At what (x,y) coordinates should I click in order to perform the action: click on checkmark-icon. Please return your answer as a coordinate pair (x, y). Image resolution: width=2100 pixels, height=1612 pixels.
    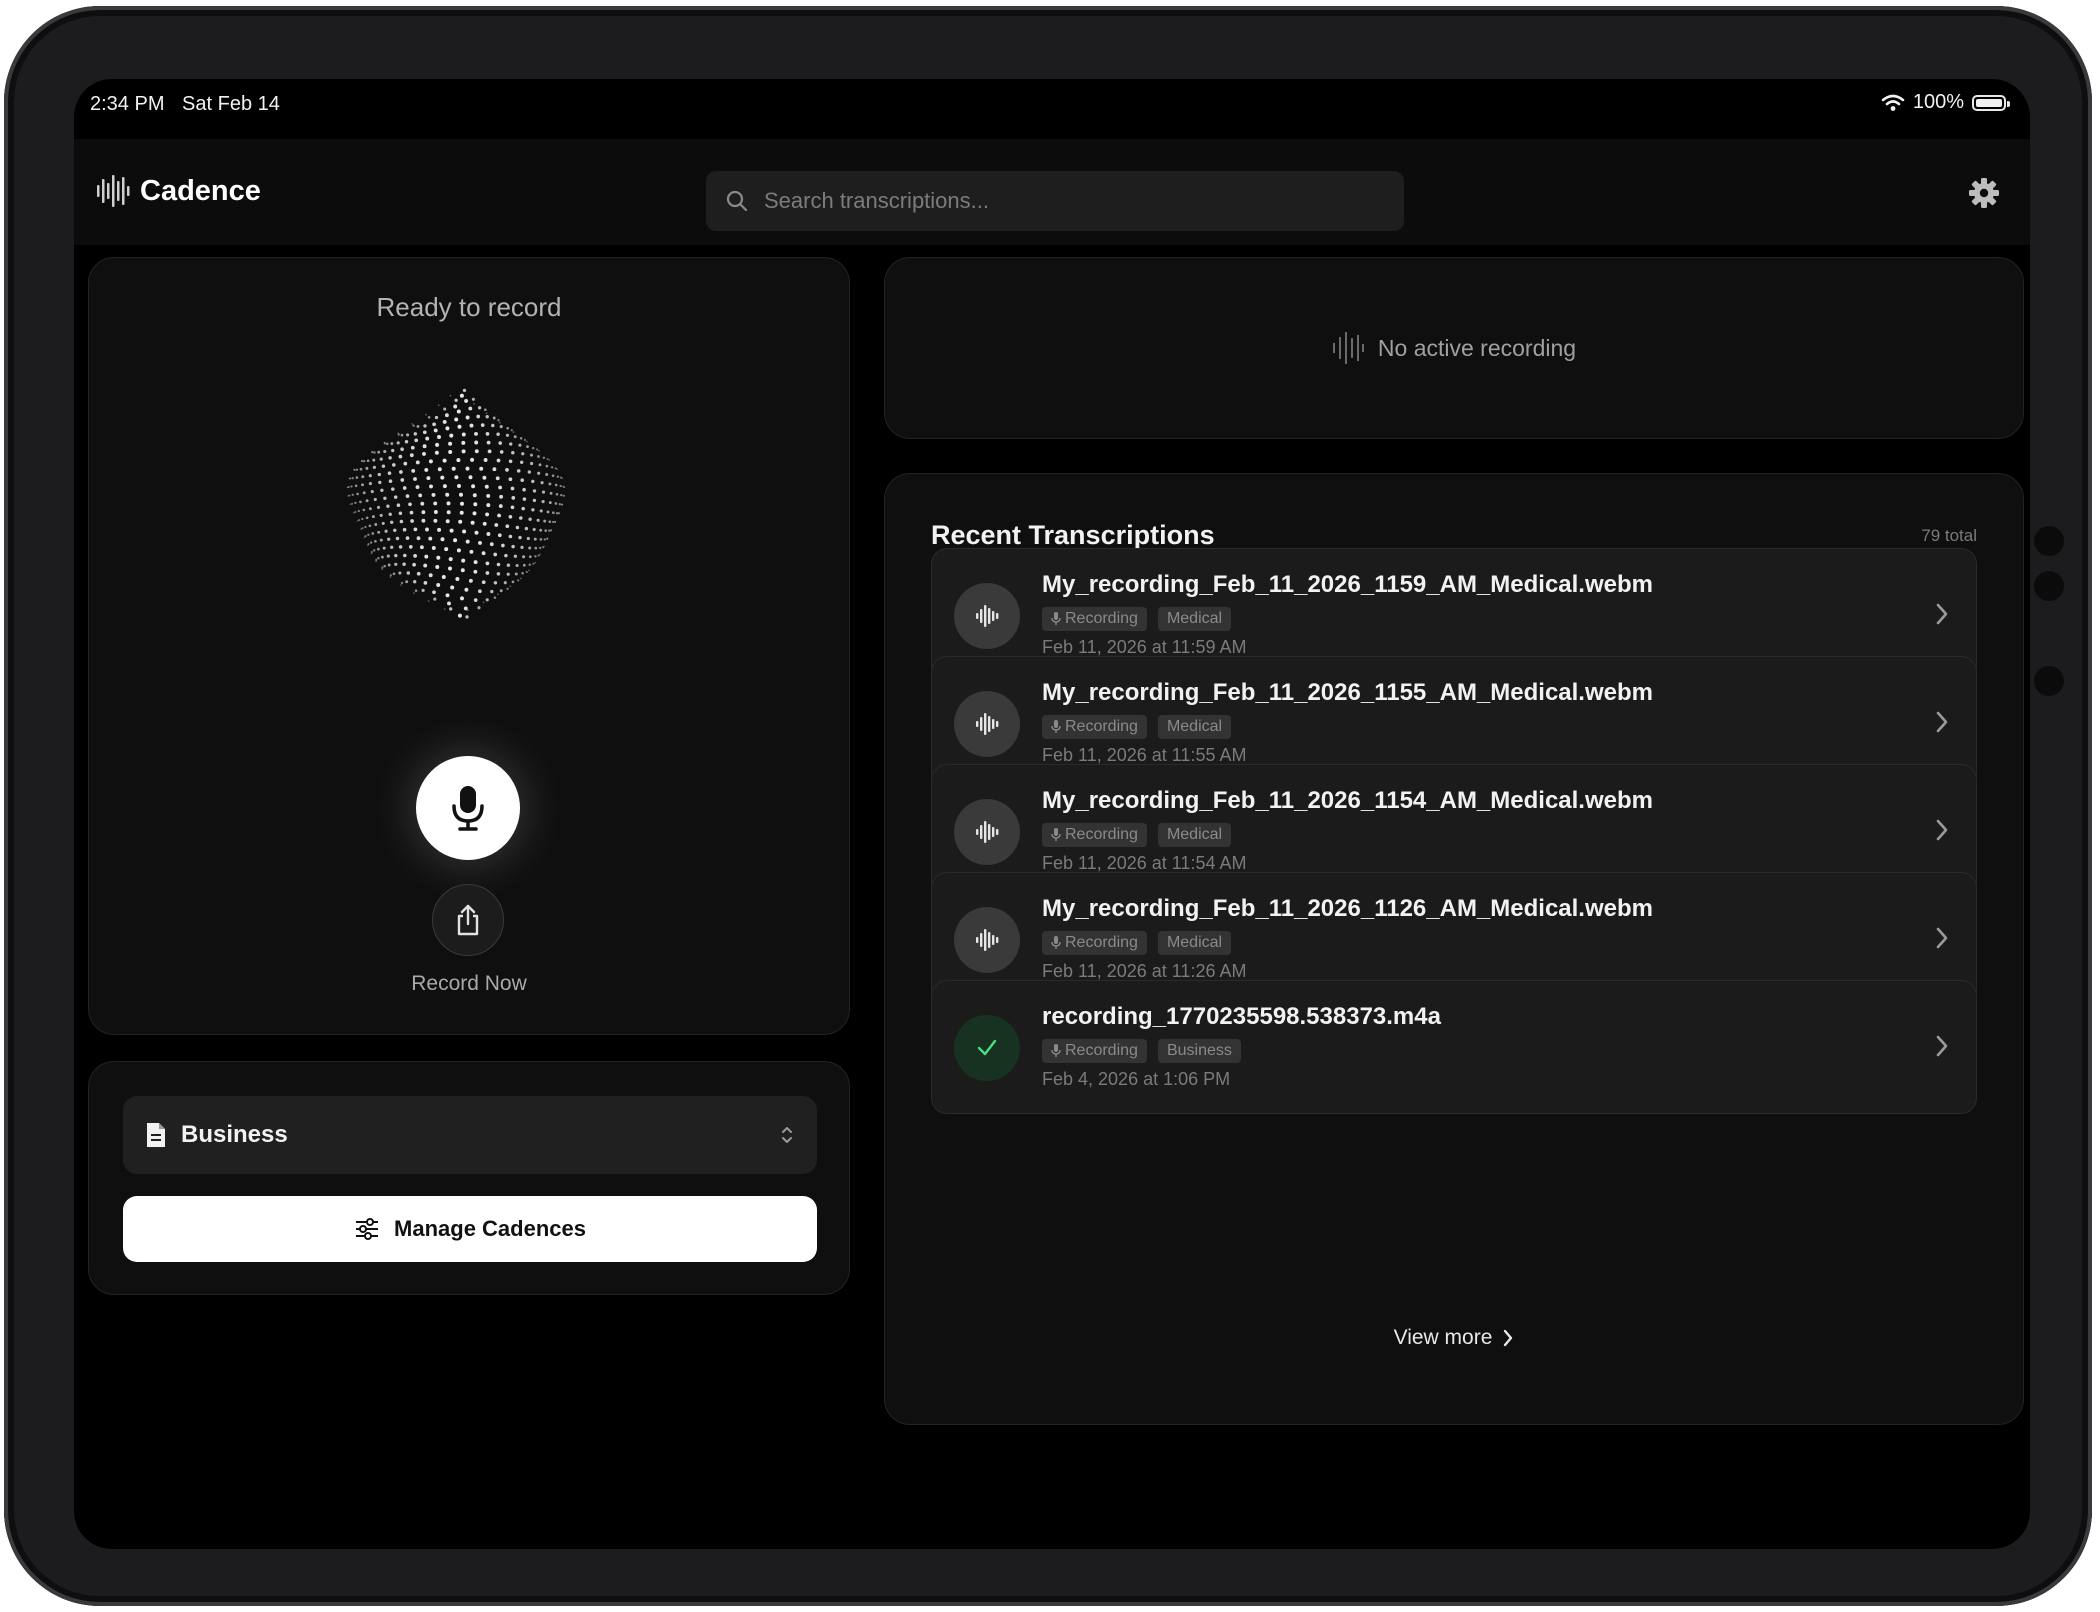
    Looking at the image, I should click on (987, 1047).